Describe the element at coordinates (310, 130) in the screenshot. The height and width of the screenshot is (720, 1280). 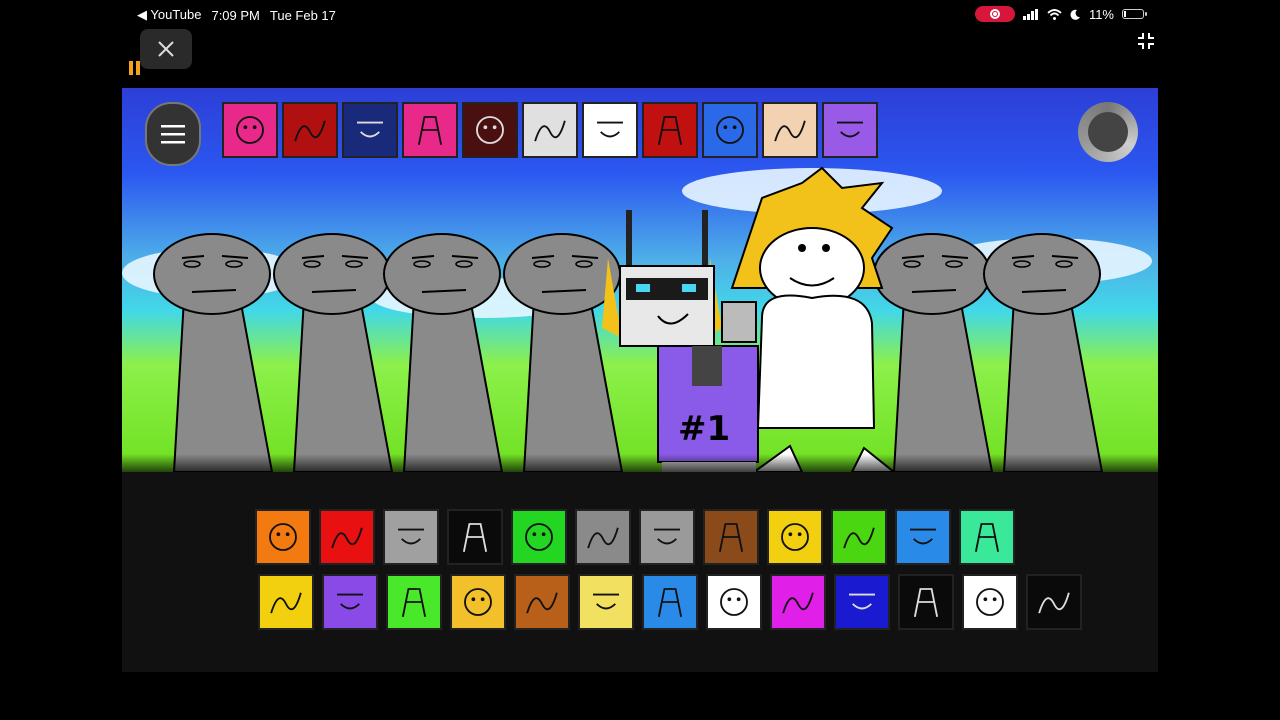
I see `red-circle-icon` at that location.